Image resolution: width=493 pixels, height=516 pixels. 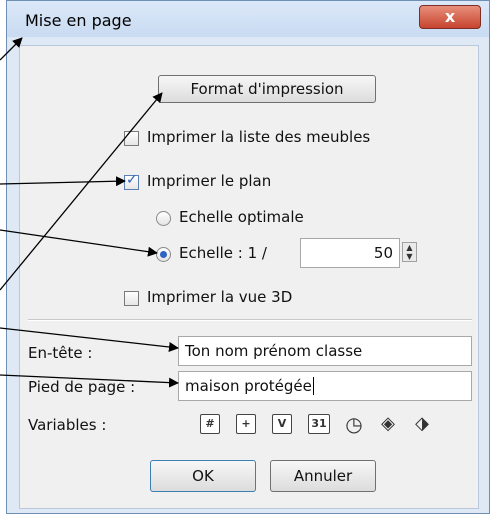 I want to click on plus-hash-icon: +, so click(x=246, y=424).